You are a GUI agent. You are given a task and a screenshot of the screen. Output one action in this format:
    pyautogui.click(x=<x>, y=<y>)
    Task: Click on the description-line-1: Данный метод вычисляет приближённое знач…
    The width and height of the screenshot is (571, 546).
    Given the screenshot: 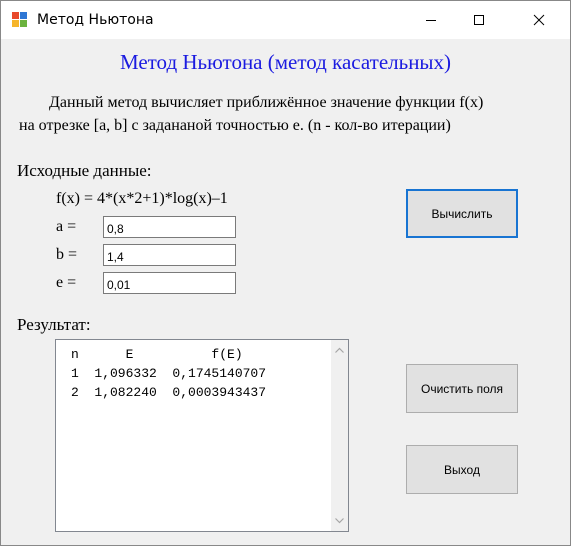 What is the action you would take?
    pyautogui.click(x=266, y=102)
    